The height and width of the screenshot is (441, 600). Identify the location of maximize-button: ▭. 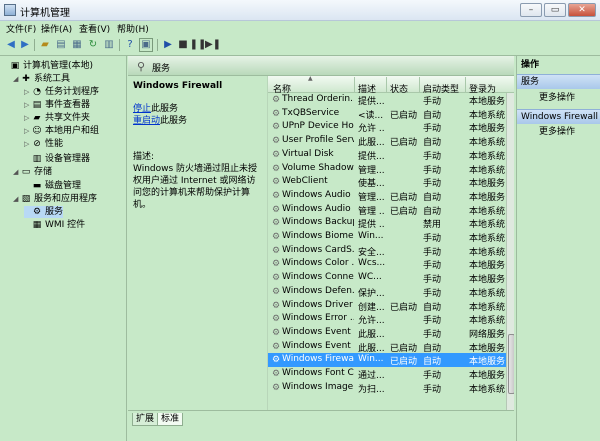
(555, 10).